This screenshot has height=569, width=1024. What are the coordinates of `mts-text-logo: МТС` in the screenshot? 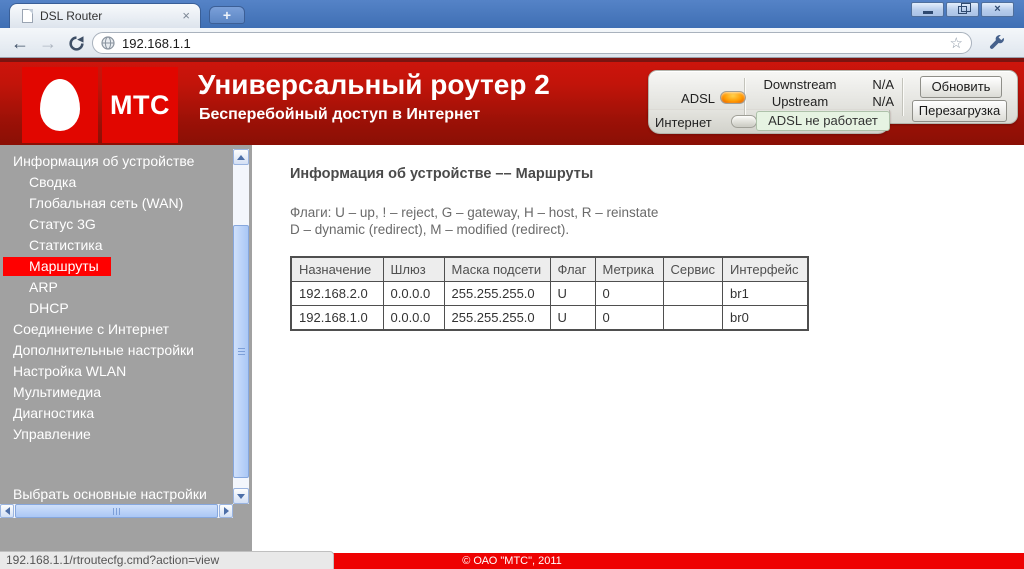 It's located at (140, 105).